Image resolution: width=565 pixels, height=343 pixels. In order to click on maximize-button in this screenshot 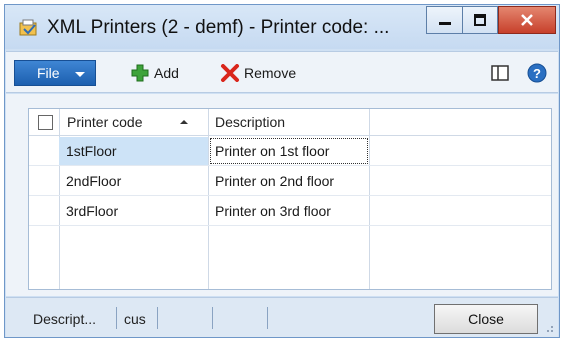, I will do `click(480, 20)`.